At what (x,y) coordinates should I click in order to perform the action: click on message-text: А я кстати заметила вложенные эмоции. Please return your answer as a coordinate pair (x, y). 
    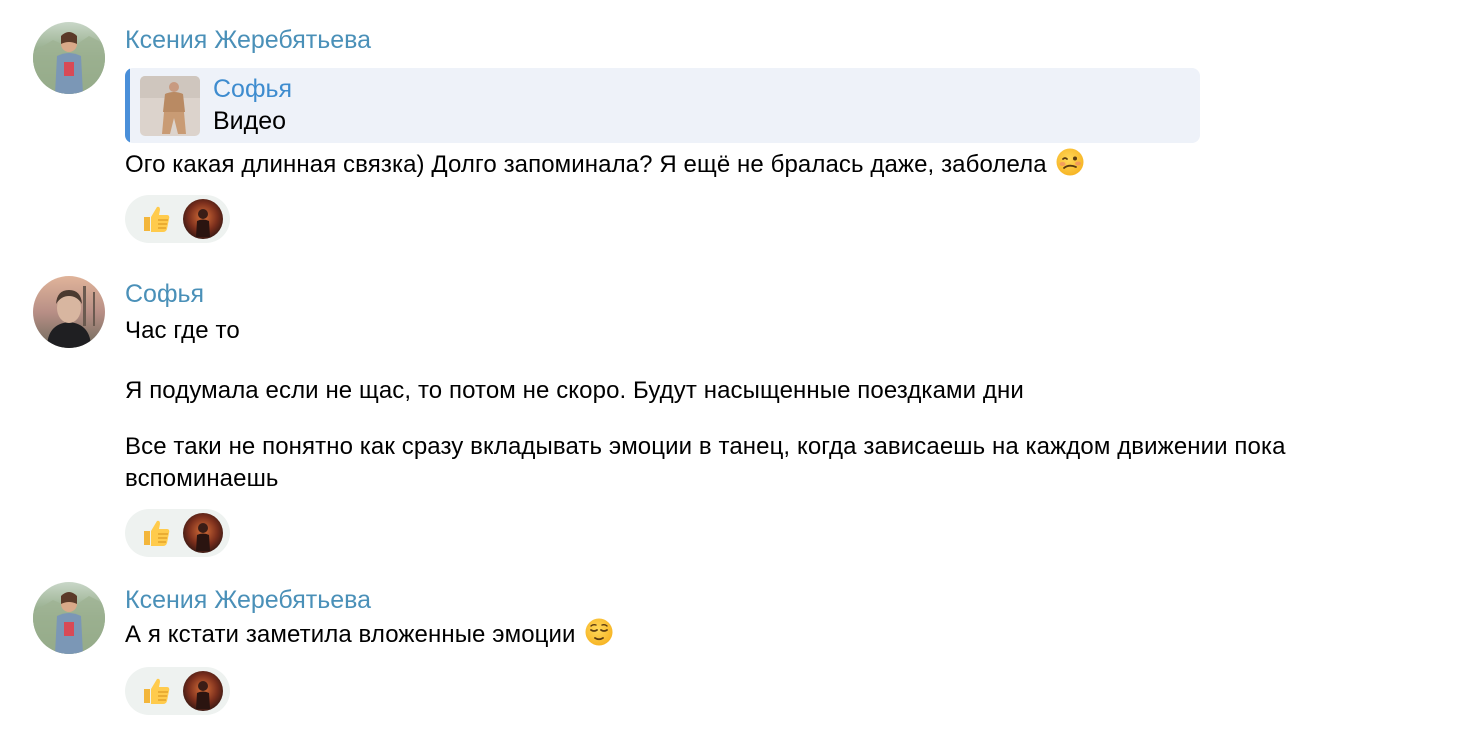
    Looking at the image, I should click on (762, 634).